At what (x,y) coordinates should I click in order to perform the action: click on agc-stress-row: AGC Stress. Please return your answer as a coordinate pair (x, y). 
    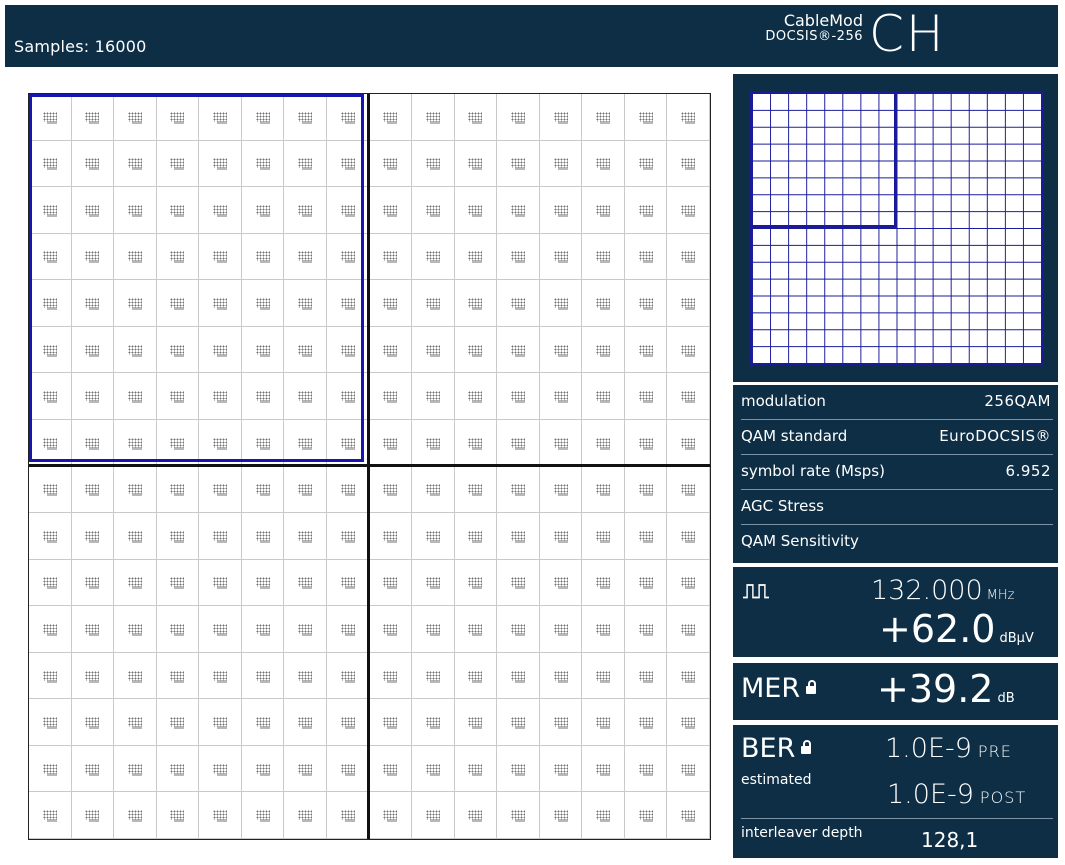
    Looking at the image, I should click on (897, 507).